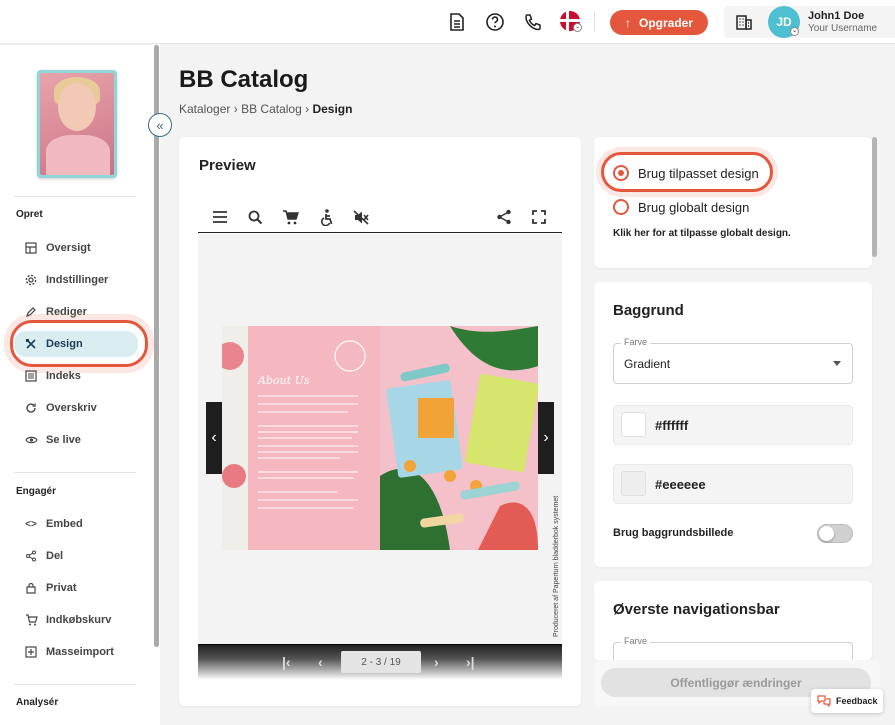 Image resolution: width=895 pixels, height=725 pixels. What do you see at coordinates (31, 440) in the screenshot?
I see `eye-icon` at bounding box center [31, 440].